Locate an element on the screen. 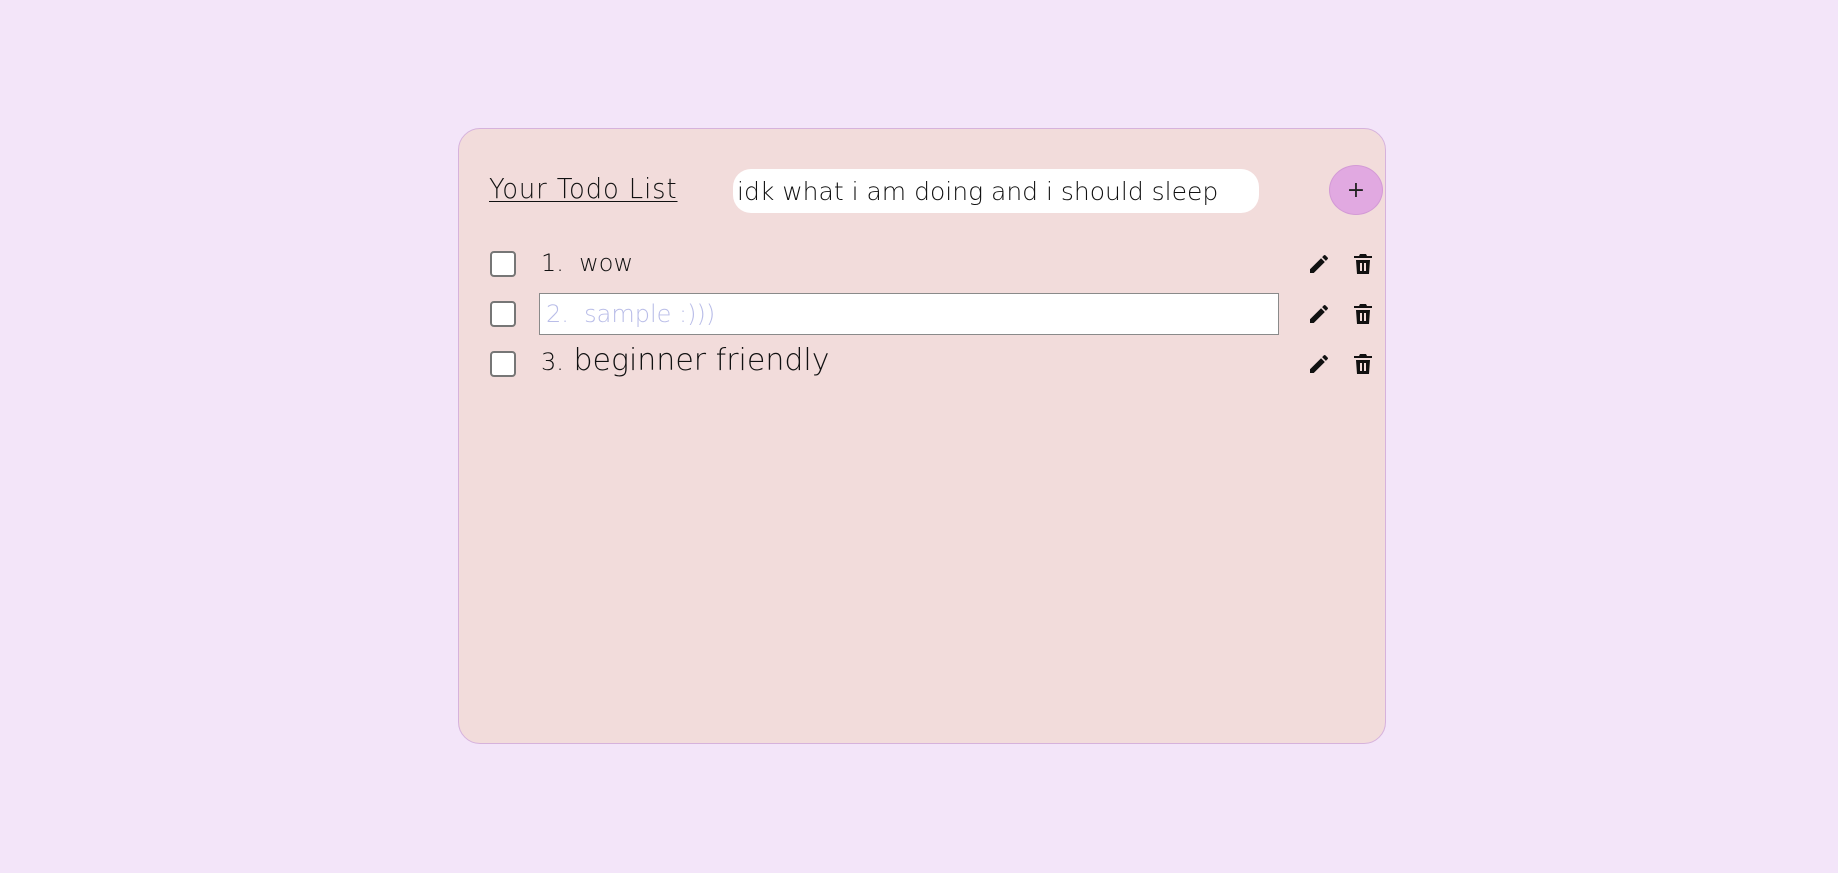 The image size is (1838, 873). add-todo-button: + is located at coordinates (1356, 190).